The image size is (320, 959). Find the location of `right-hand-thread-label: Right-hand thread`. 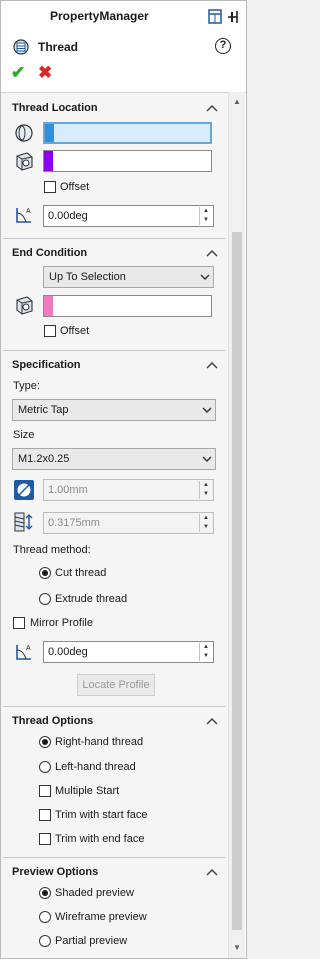

right-hand-thread-label: Right-hand thread is located at coordinates (99, 742).